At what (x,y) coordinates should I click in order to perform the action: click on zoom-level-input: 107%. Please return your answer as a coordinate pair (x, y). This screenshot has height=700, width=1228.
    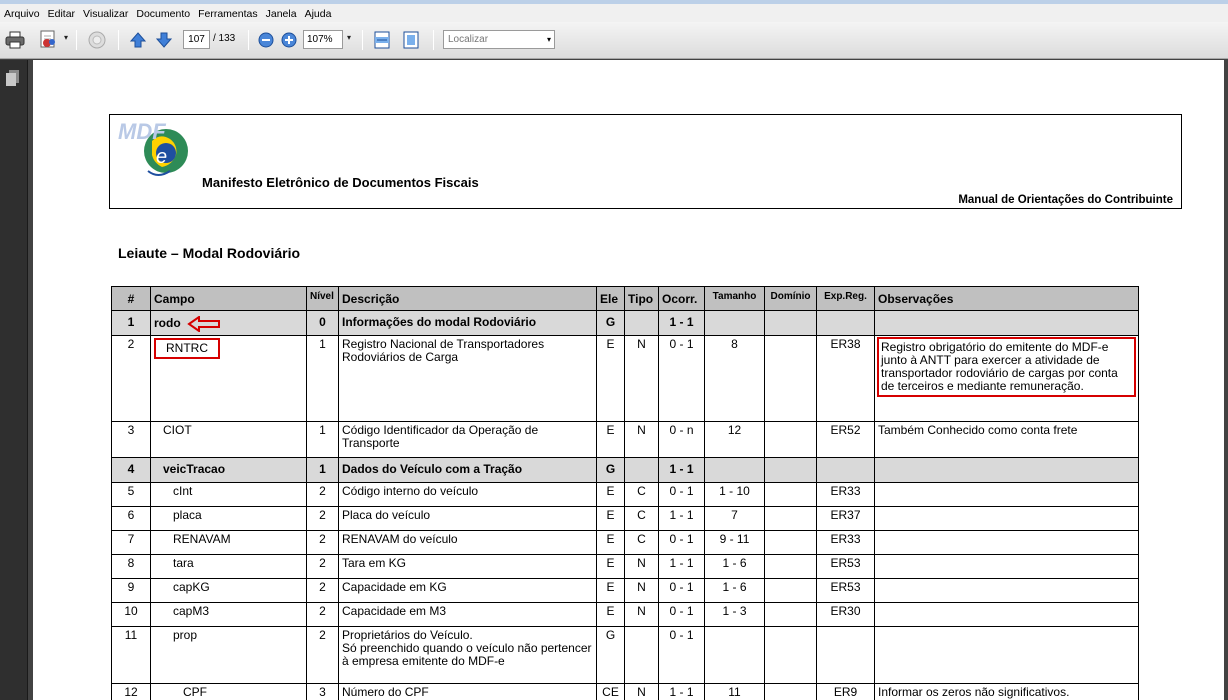
    Looking at the image, I should click on (323, 39).